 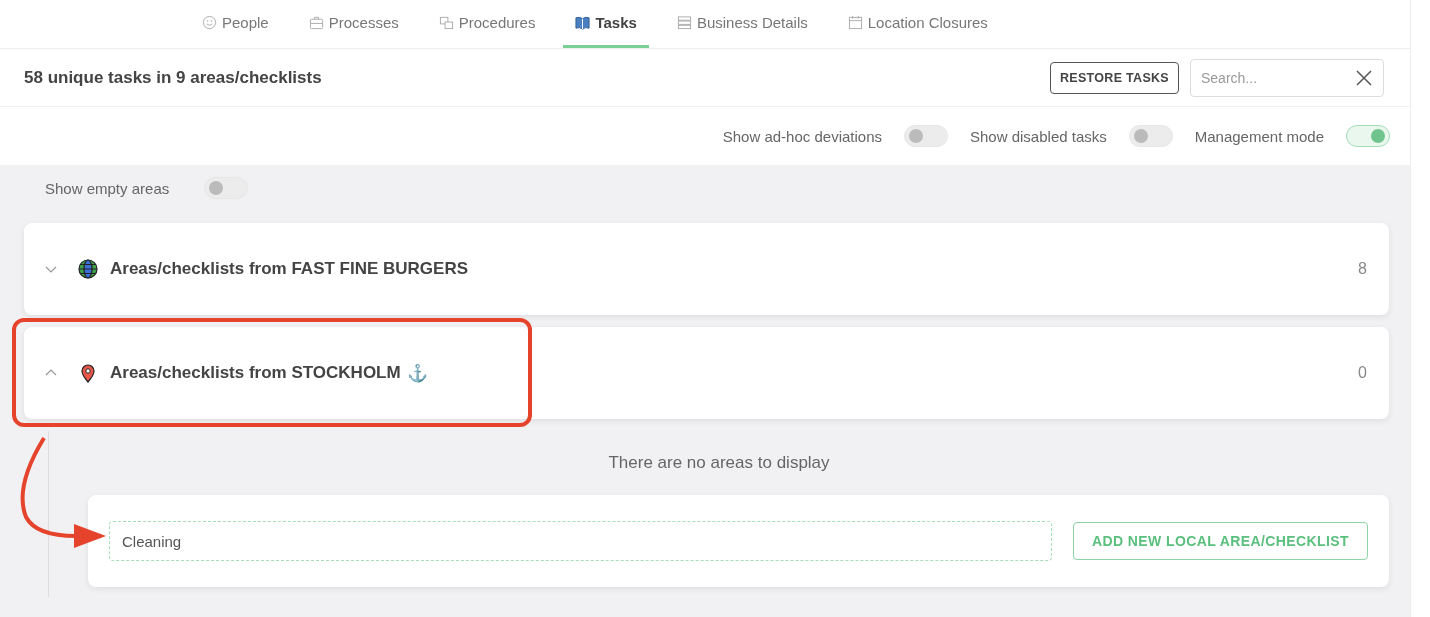 I want to click on toggle-label: Show empty areas, so click(x=107, y=188).